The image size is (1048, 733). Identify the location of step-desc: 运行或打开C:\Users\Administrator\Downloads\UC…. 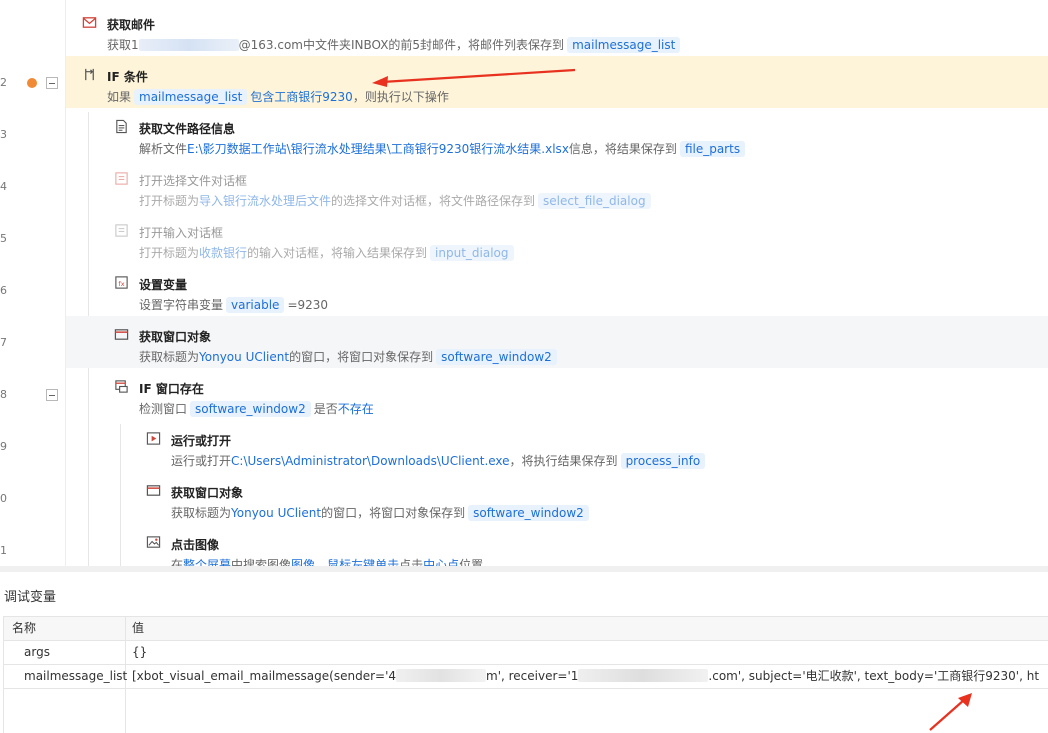
(439, 460).